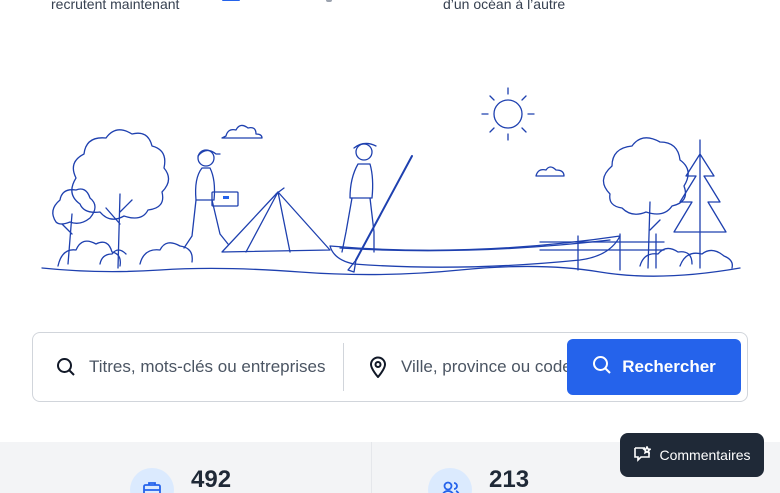 This screenshot has width=780, height=493. I want to click on link-fragment, so click(231, 0).